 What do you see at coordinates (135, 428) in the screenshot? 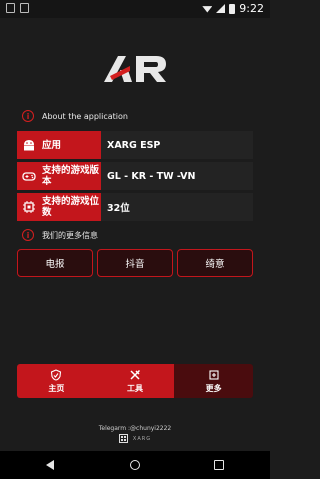
I see `telegram-contact: Telegarm :@chunyi2222` at bounding box center [135, 428].